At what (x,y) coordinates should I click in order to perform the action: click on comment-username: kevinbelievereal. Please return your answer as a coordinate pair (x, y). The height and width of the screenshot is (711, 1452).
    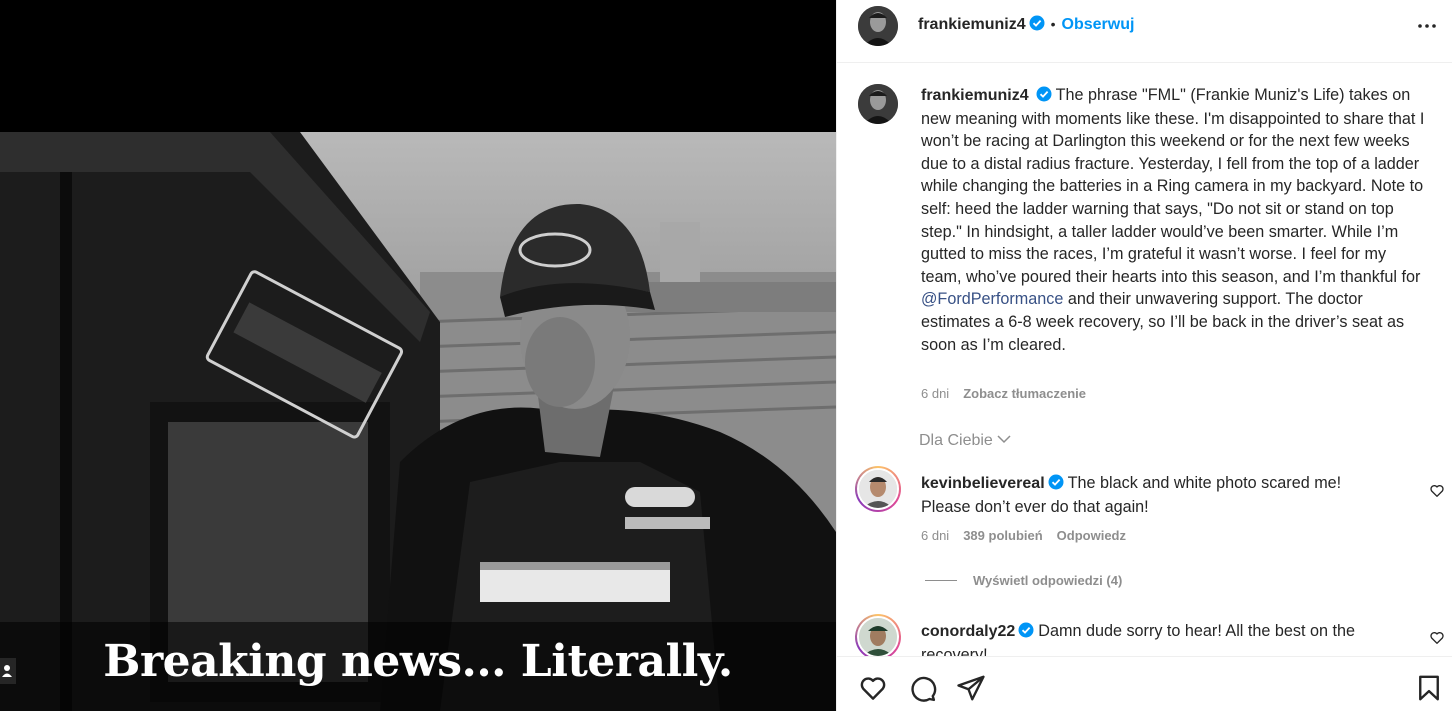
    Looking at the image, I should click on (983, 483).